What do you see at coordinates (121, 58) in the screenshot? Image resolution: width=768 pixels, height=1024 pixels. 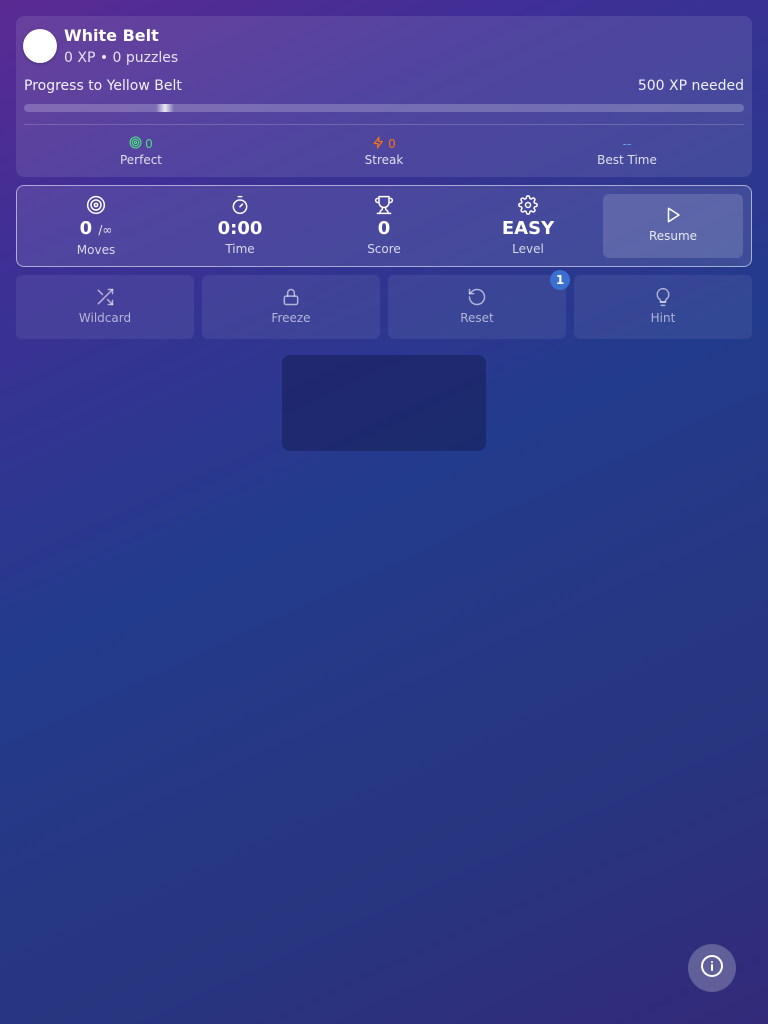 I see `belt-subtitle: 0 XP • 0 puzzles` at bounding box center [121, 58].